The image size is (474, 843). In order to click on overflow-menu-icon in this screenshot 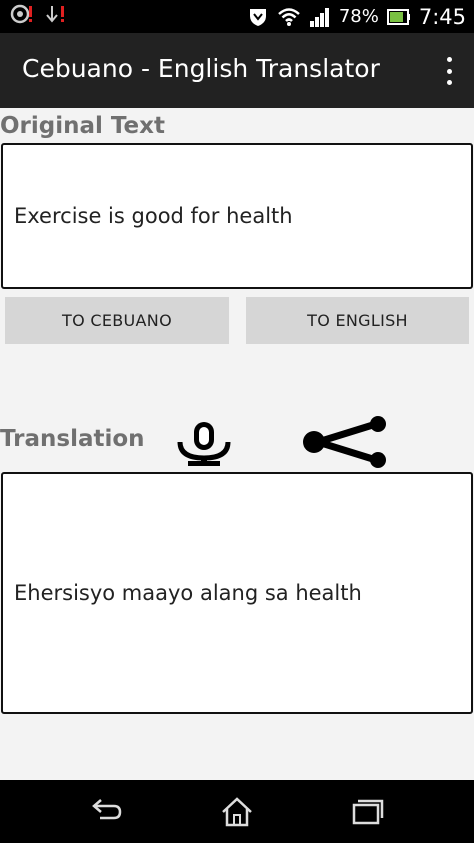, I will do `click(449, 71)`.